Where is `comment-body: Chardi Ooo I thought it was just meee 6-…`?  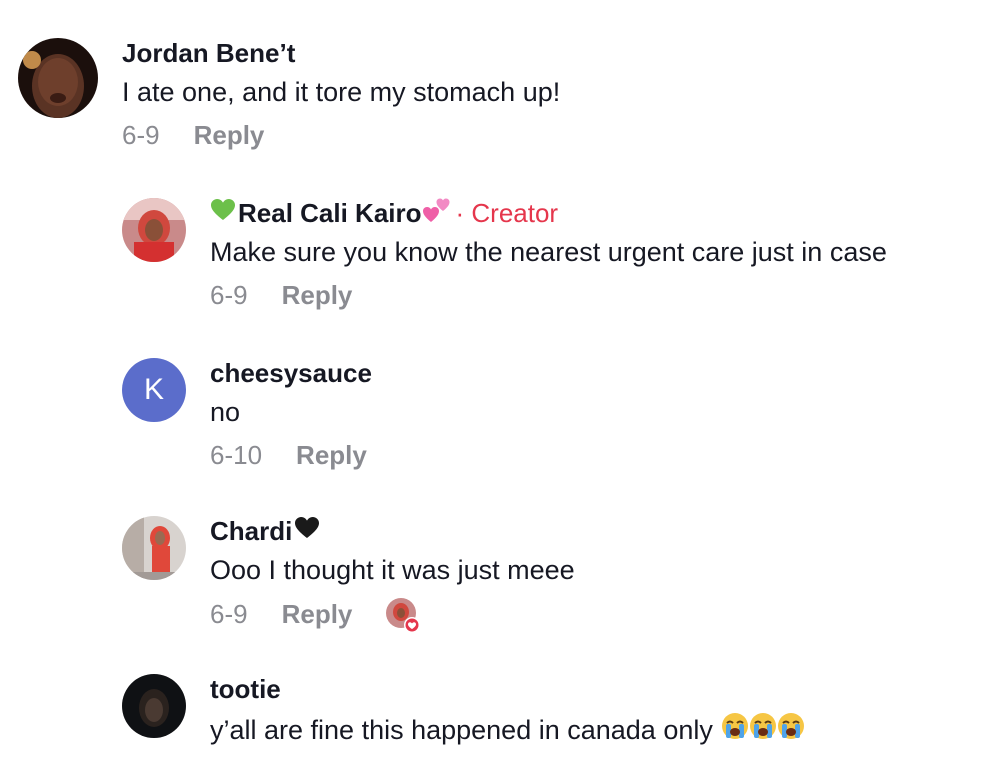
comment-body: Chardi Ooo I thought it was just meee 6-… is located at coordinates (598, 574).